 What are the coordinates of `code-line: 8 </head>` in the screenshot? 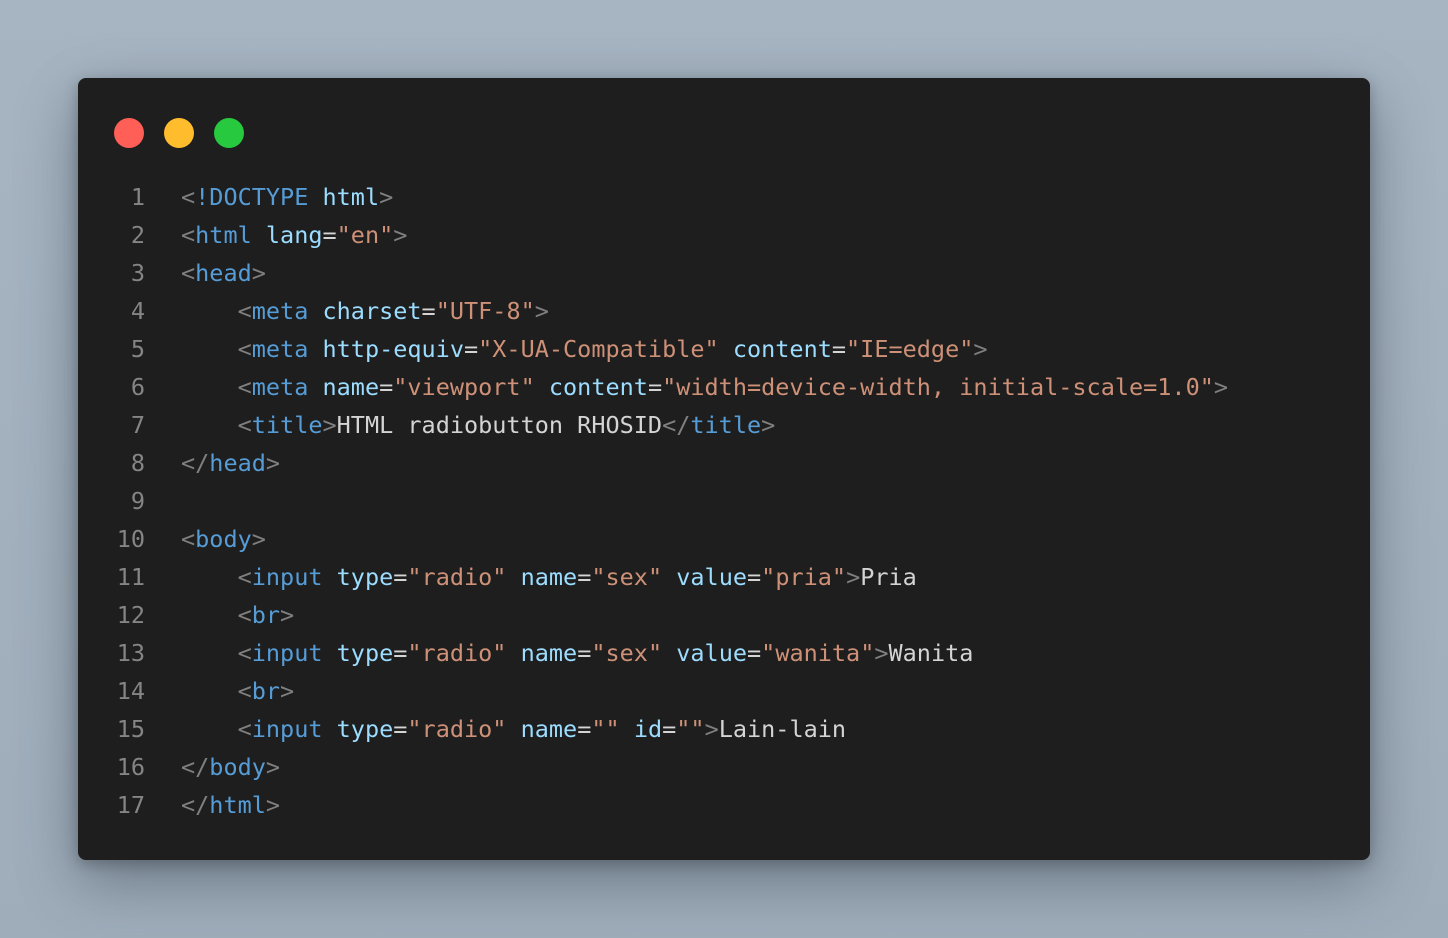 It's located at (724, 463).